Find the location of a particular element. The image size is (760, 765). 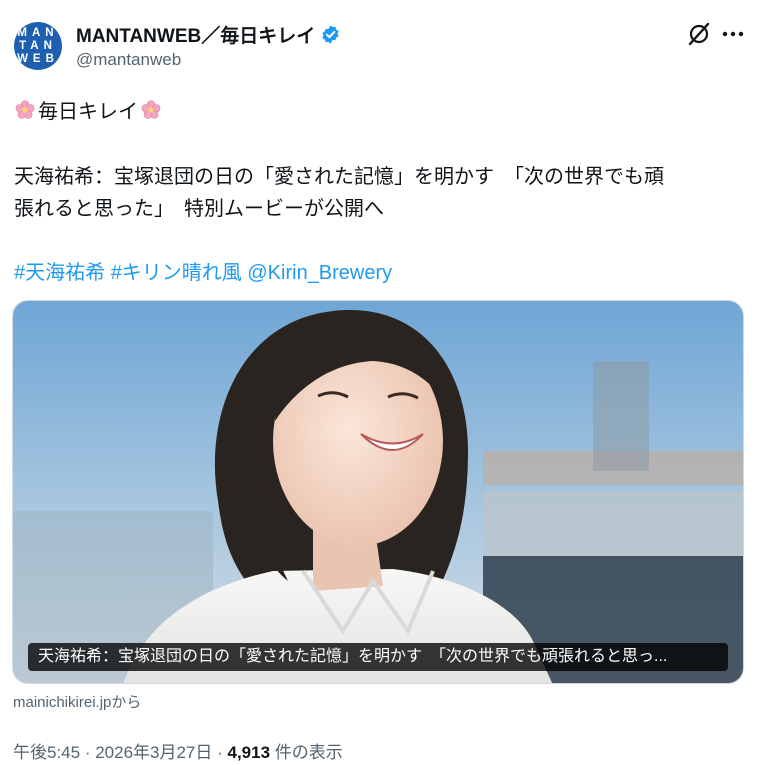

avatar-text-line: MAN is located at coordinates (38, 33).